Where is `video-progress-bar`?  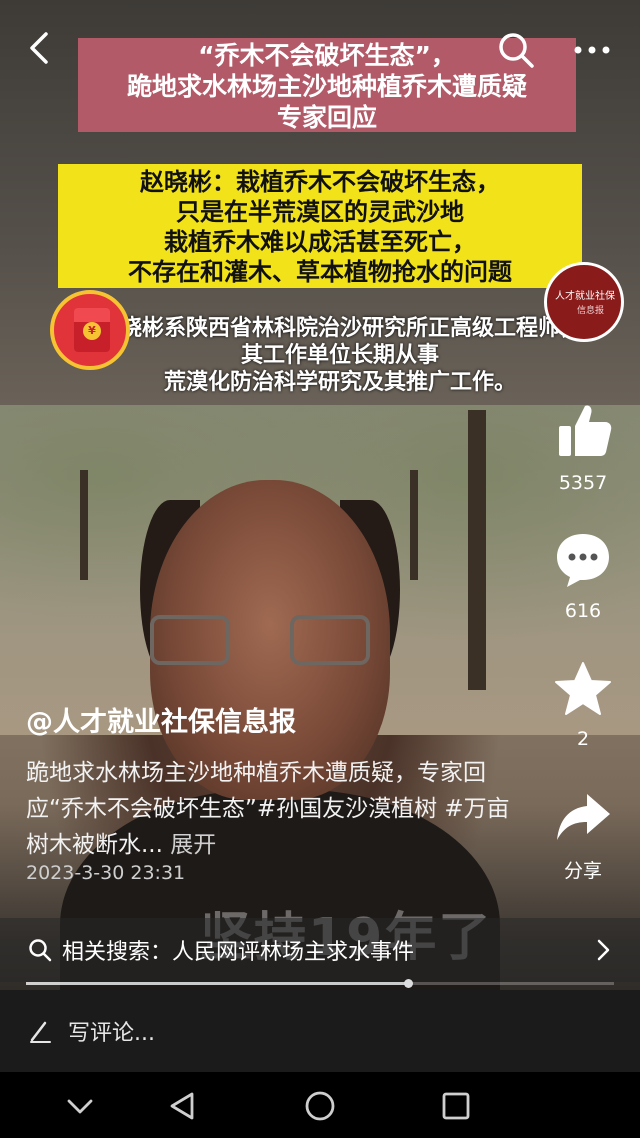 video-progress-bar is located at coordinates (320, 983).